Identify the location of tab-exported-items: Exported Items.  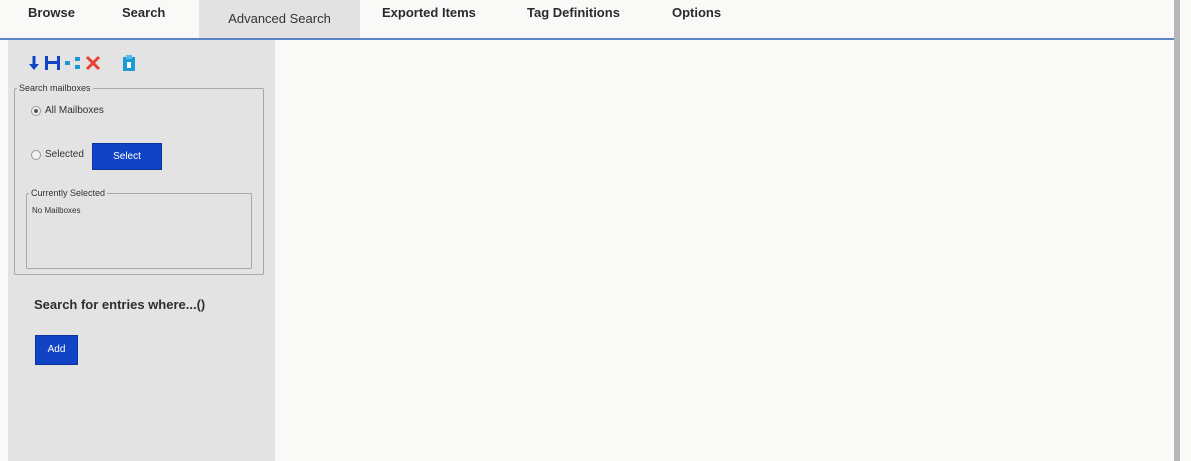
(429, 19).